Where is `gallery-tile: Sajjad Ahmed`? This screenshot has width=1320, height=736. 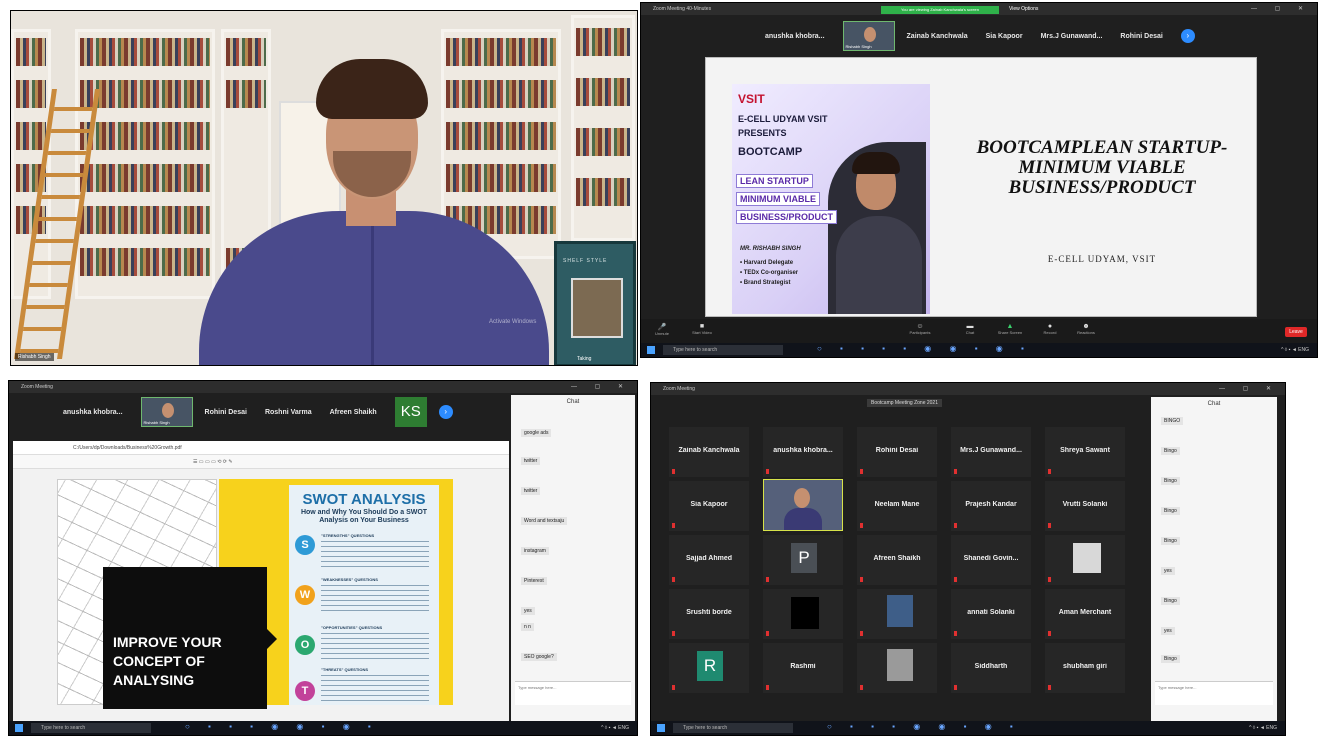
gallery-tile: Sajjad Ahmed is located at coordinates (709, 560).